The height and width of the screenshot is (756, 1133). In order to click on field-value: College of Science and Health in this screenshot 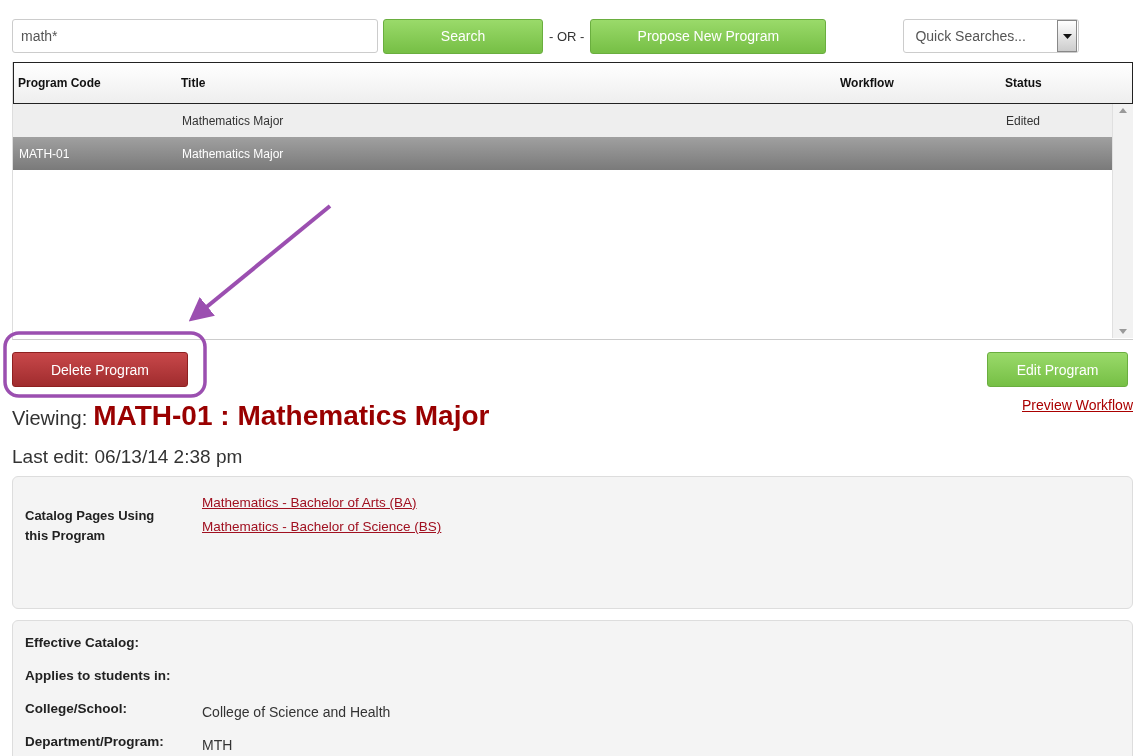, I will do `click(297, 712)`.